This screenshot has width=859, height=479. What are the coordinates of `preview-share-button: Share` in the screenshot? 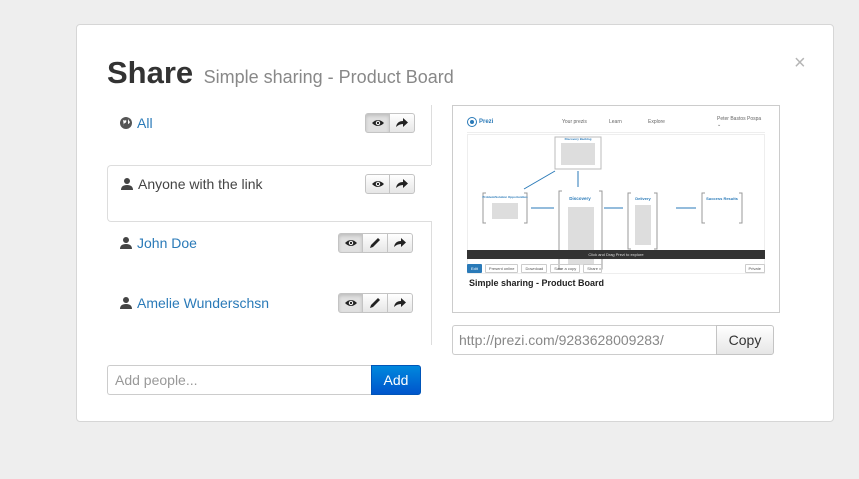 It's located at (592, 268).